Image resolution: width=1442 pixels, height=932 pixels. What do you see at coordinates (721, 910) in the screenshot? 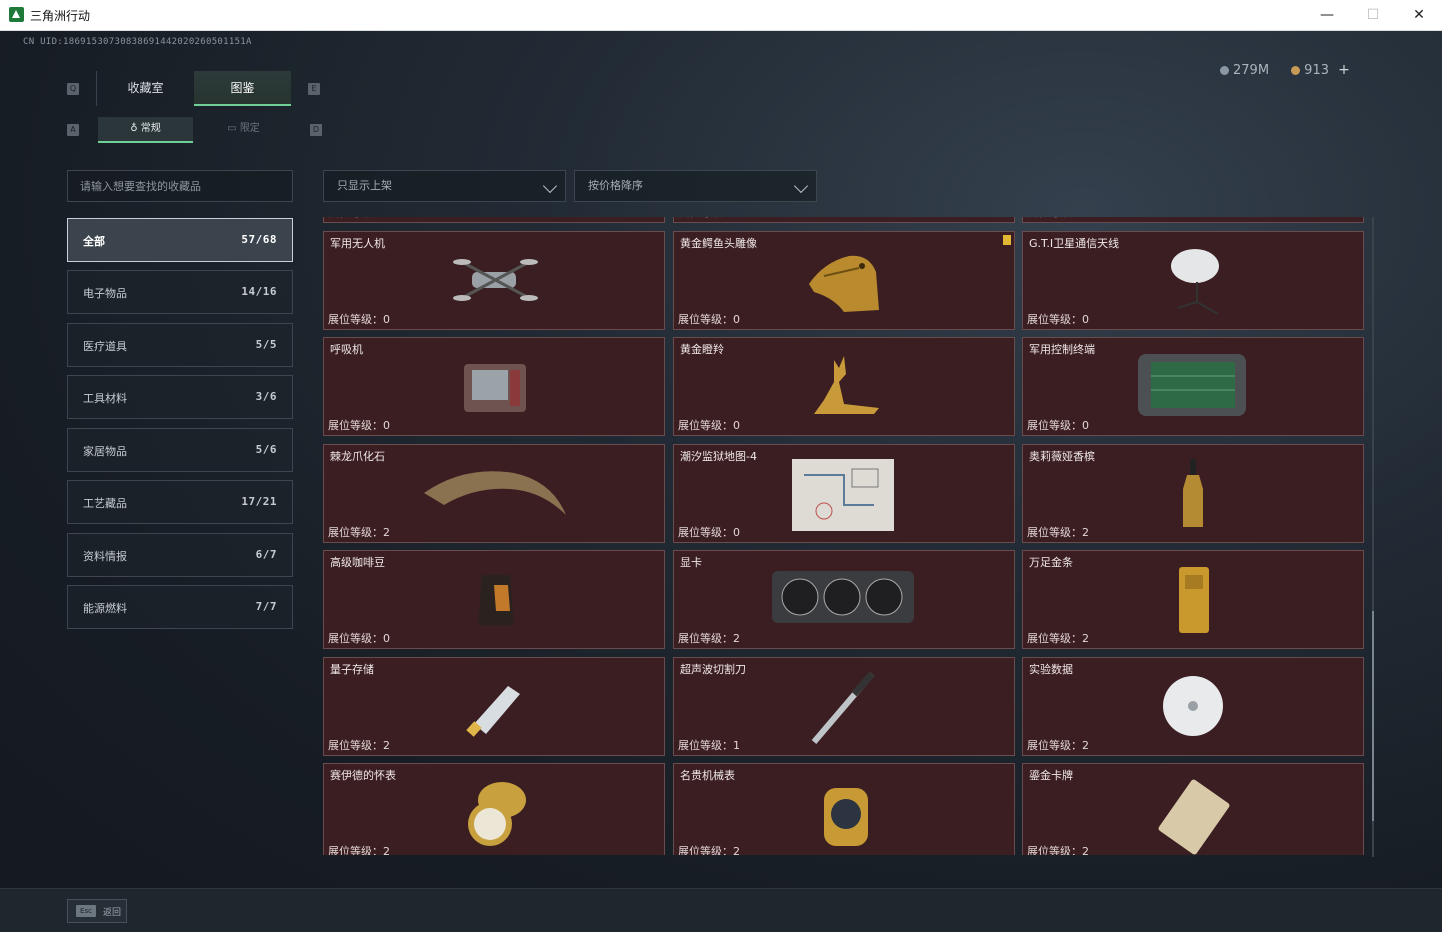
I see `bottom-bar: Esc 返回` at bounding box center [721, 910].